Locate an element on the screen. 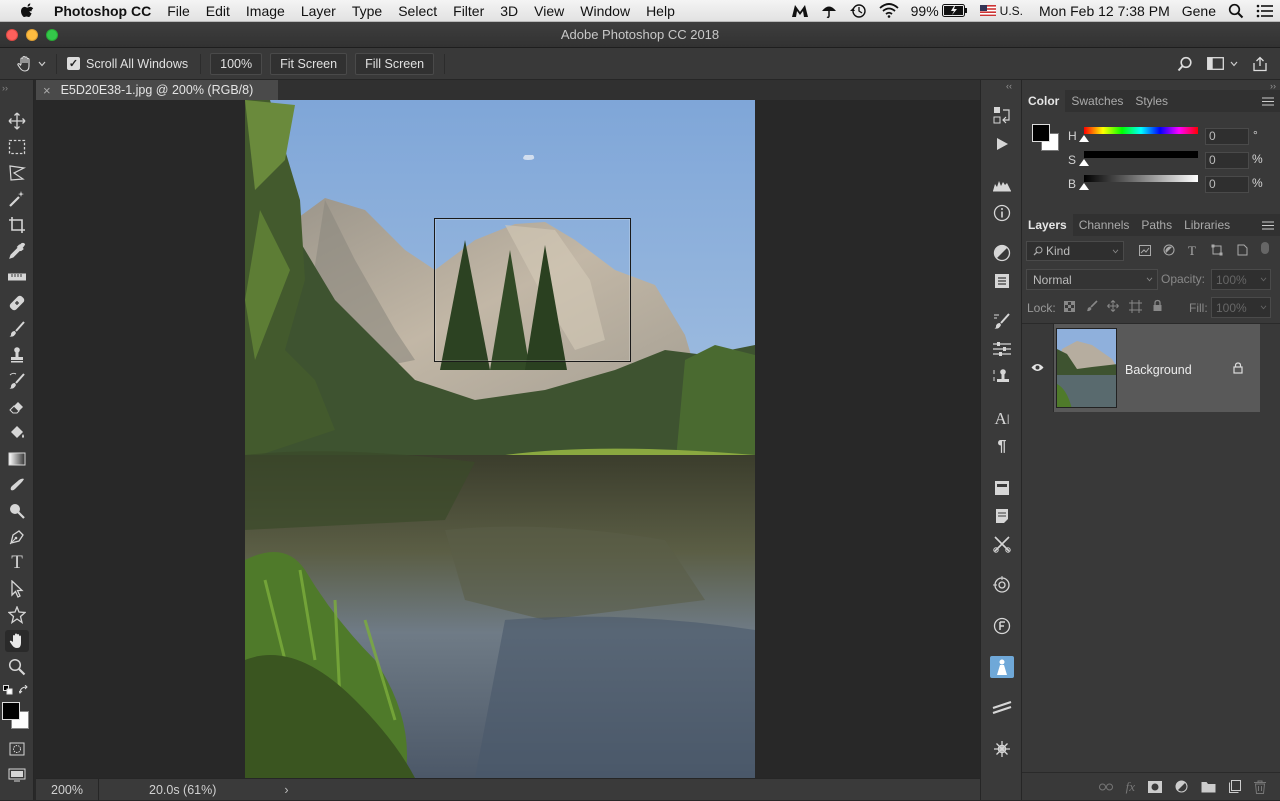 The height and width of the screenshot is (801, 1280). adjustments-panel-icon is located at coordinates (1002, 253).